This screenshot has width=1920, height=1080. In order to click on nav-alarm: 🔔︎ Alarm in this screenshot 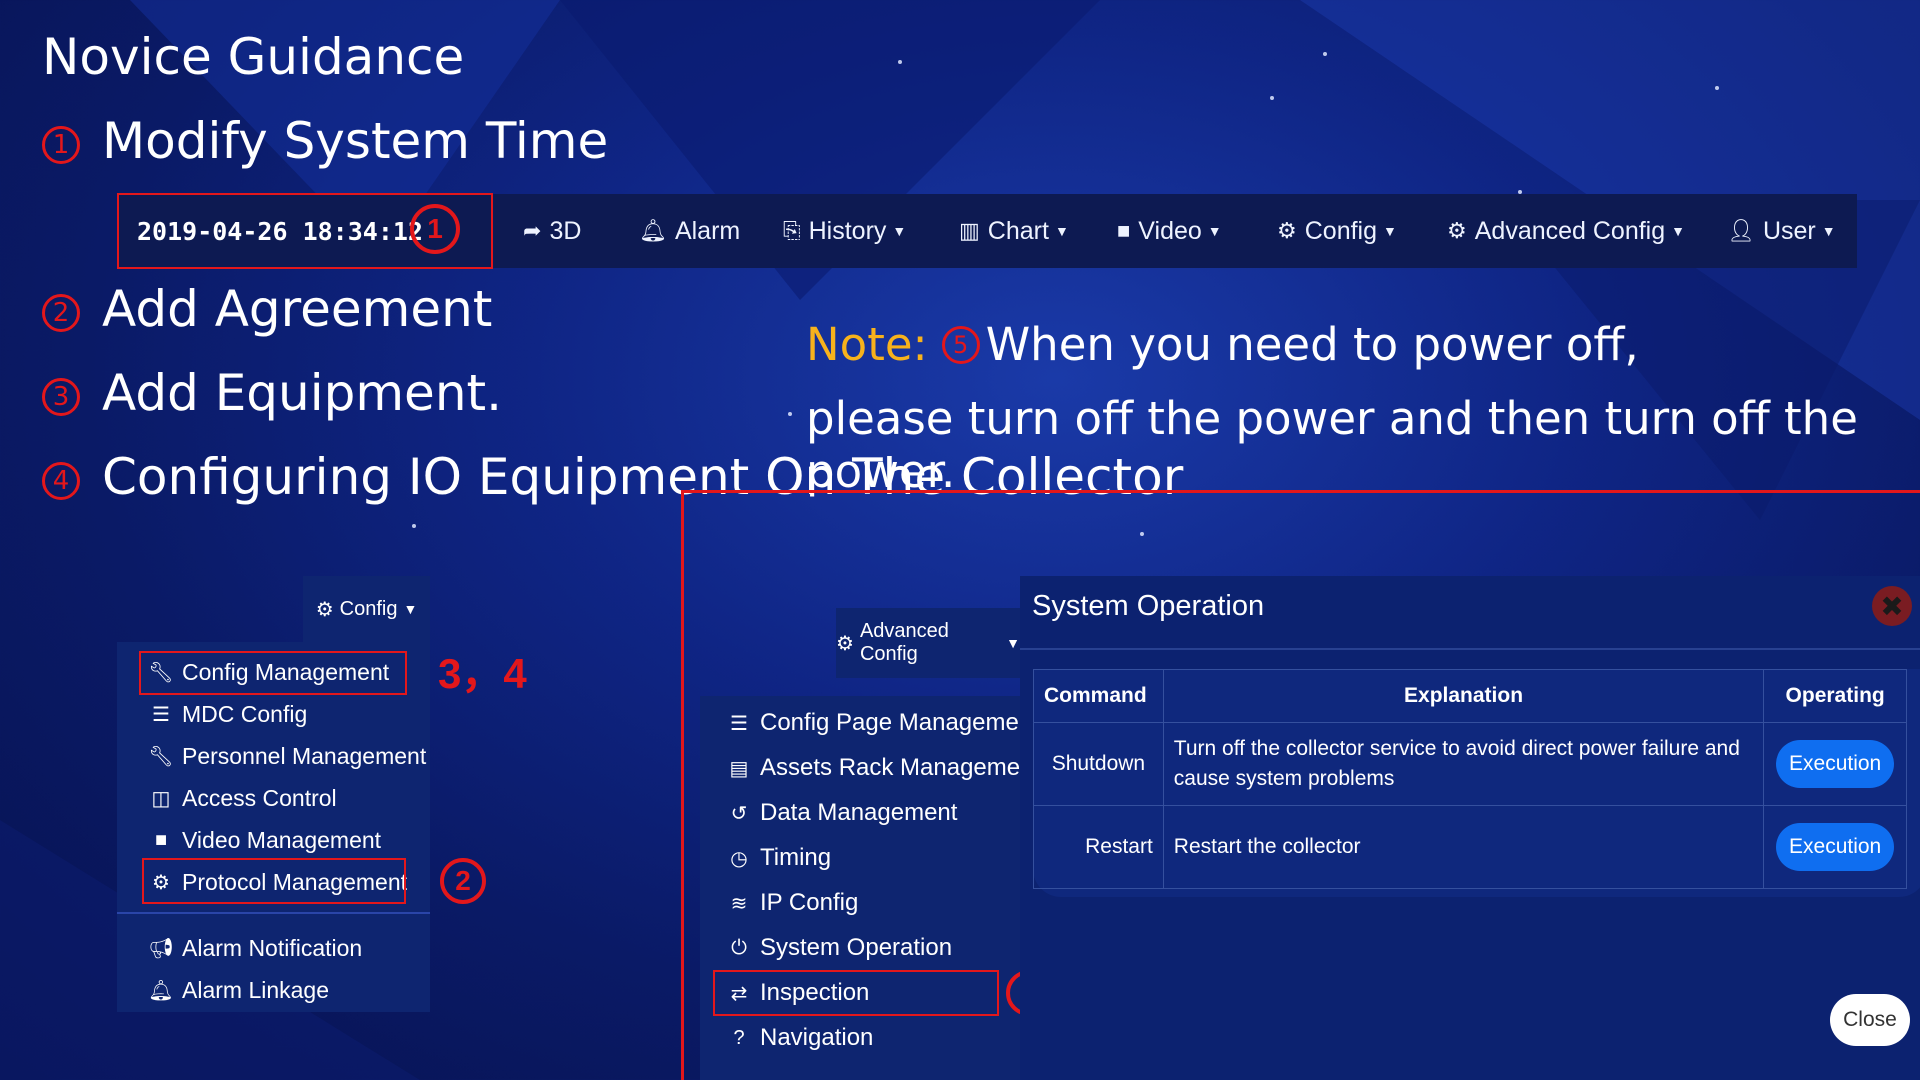, I will do `click(689, 231)`.